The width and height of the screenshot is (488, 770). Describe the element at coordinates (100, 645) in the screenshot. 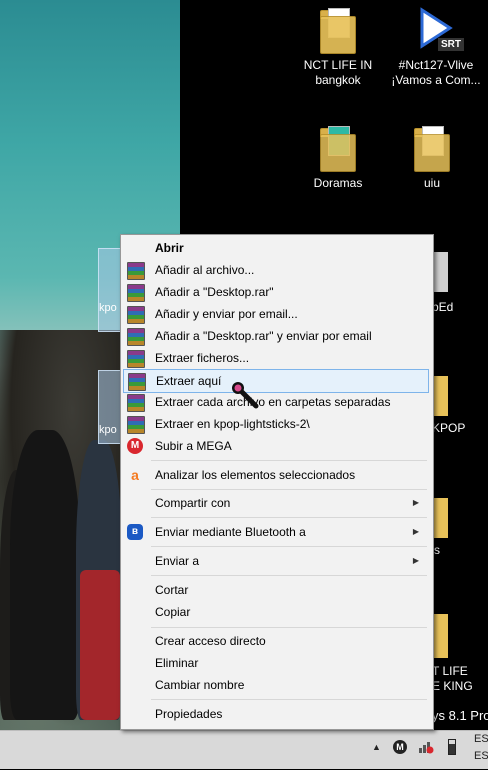

I see `wallpaper-person-3-pants` at that location.